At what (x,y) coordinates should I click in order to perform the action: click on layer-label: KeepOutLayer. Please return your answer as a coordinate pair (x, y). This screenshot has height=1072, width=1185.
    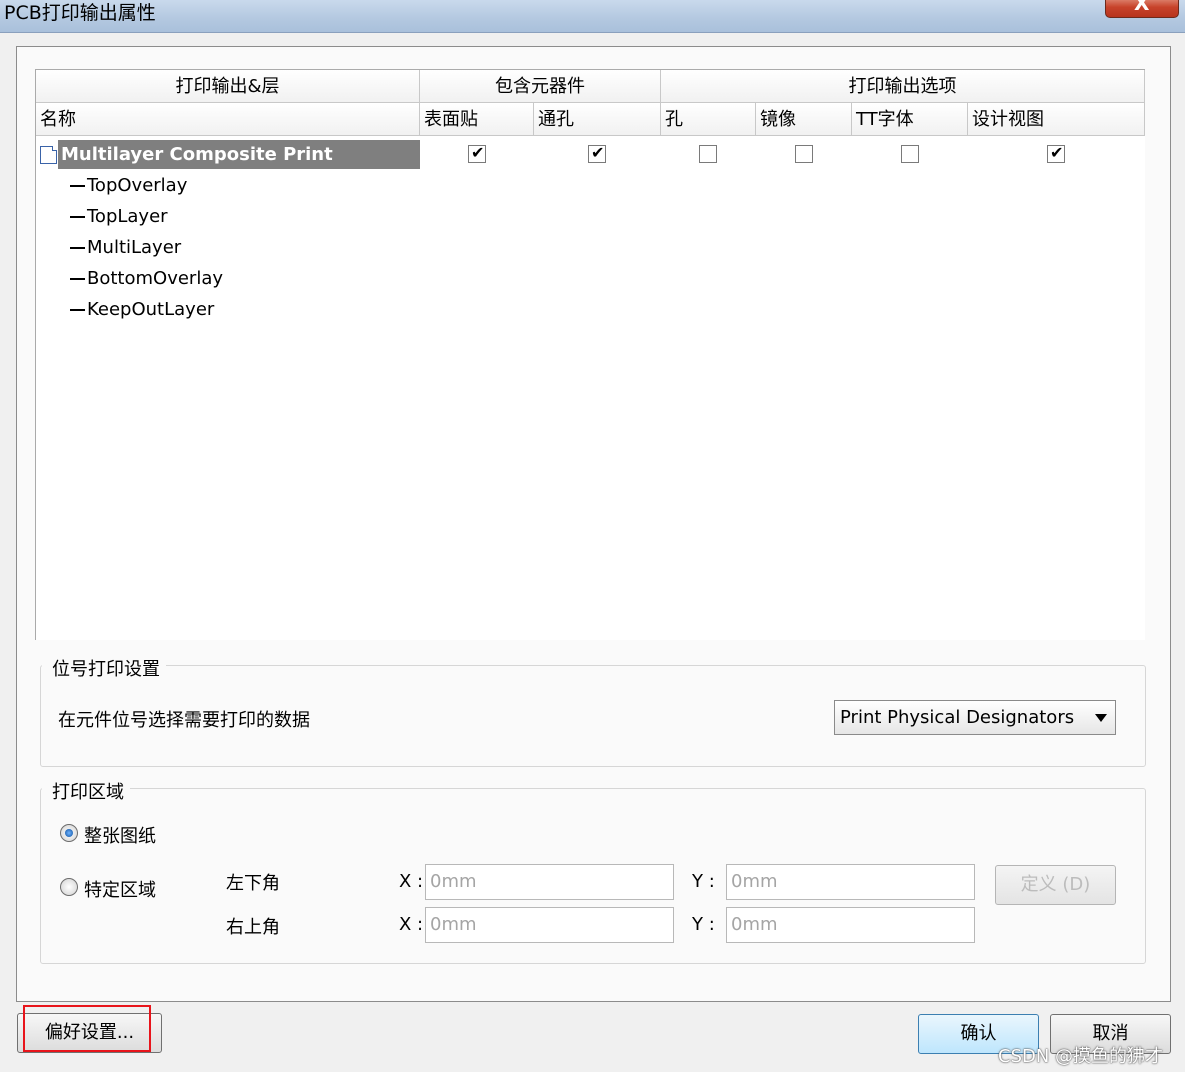
    Looking at the image, I should click on (151, 309).